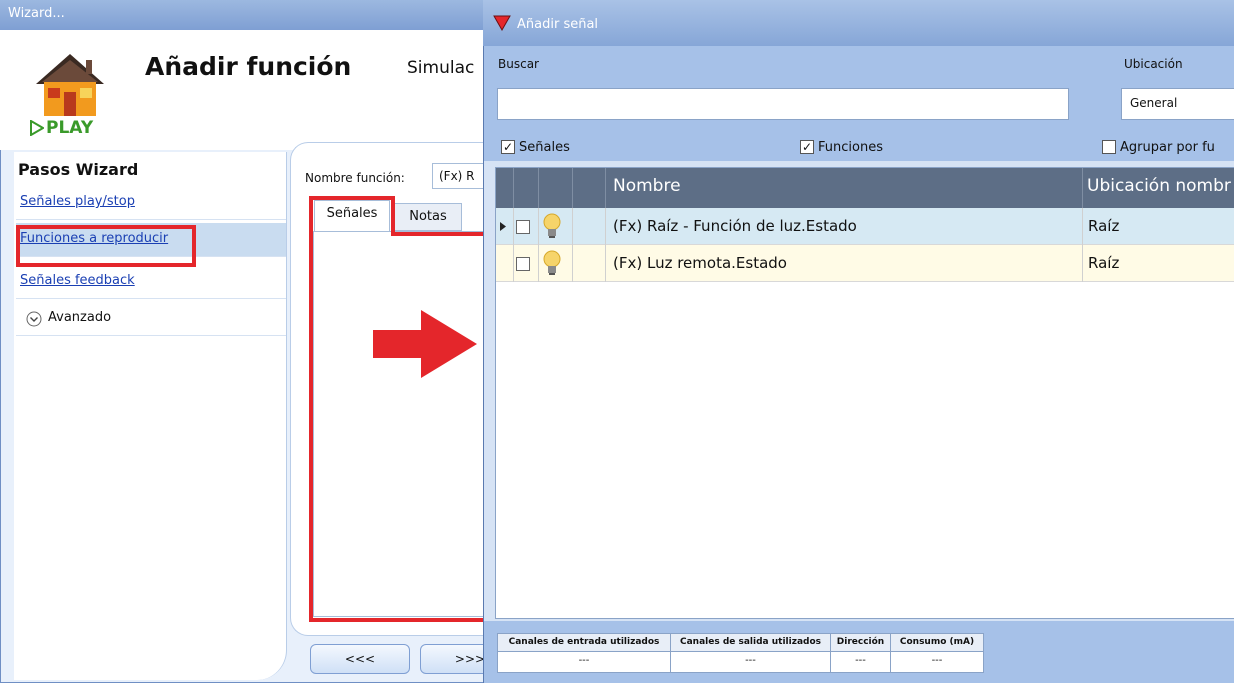 The image size is (1234, 683). I want to click on function-name-label: Nombre función:, so click(355, 178).